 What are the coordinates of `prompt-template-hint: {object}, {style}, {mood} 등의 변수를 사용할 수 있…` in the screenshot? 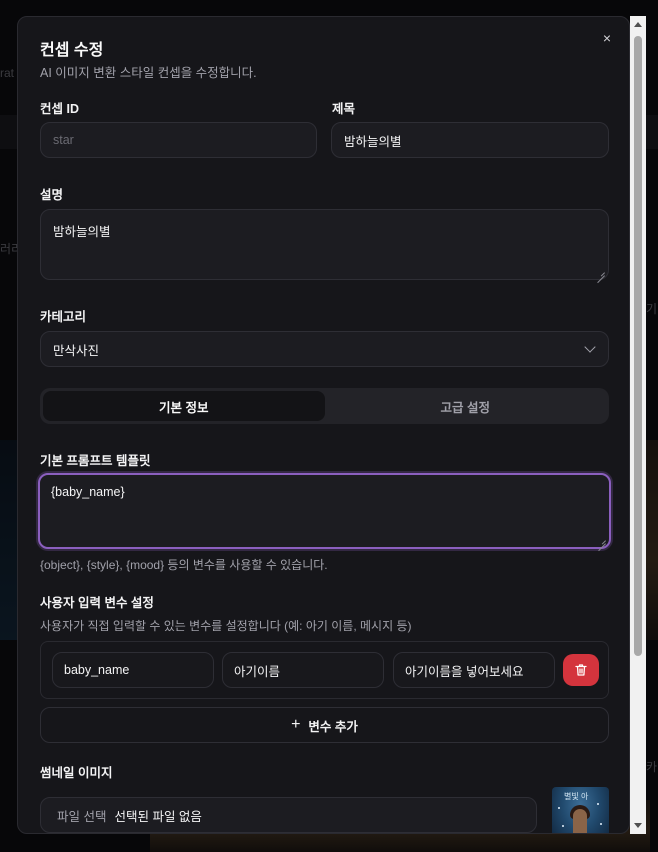 It's located at (184, 565).